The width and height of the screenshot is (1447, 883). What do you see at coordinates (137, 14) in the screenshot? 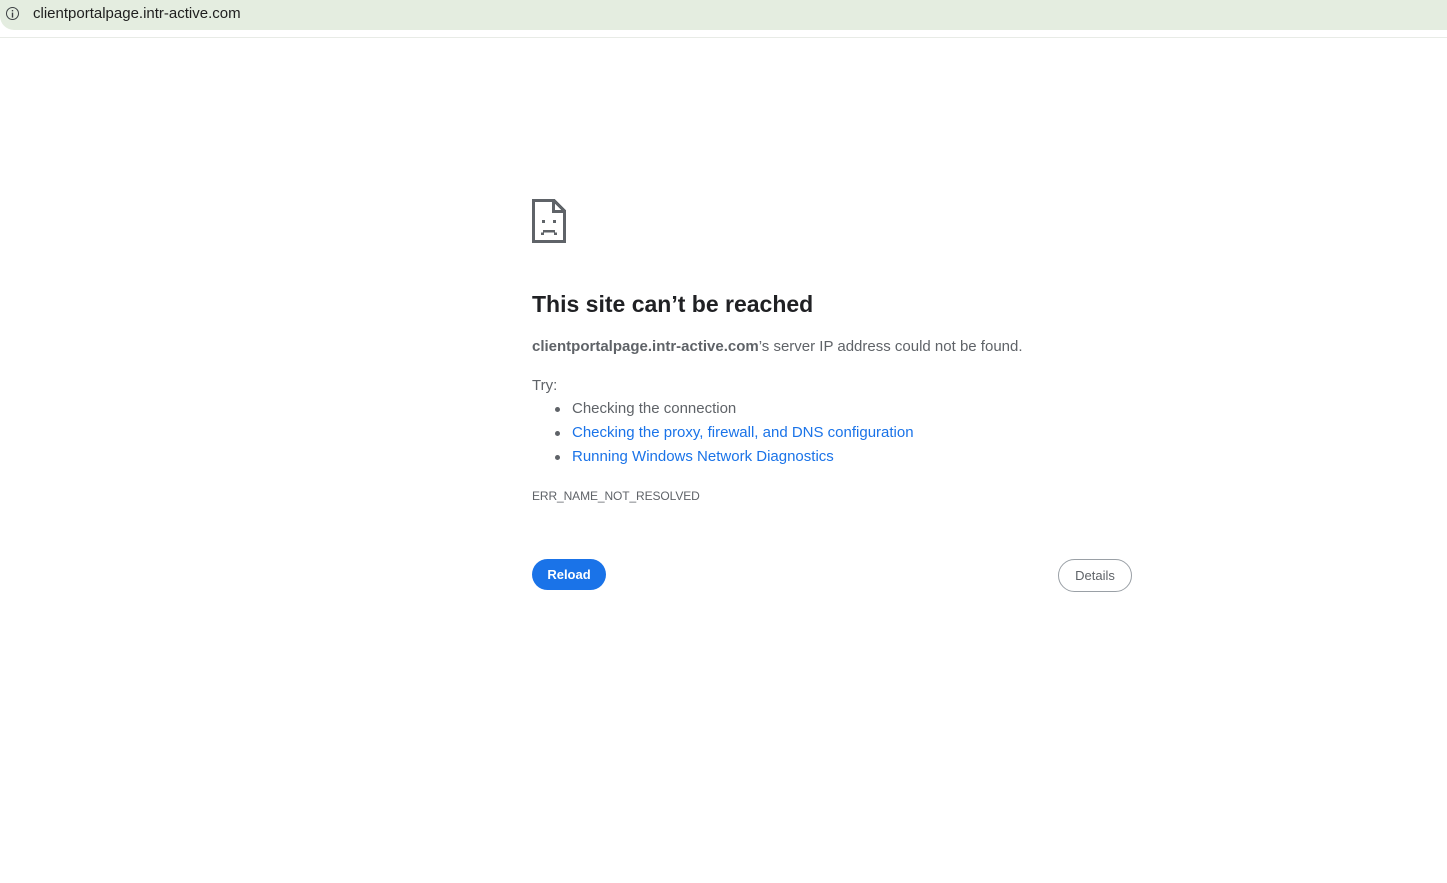
I see `url-text: clientportalpage.intr-active.com` at bounding box center [137, 14].